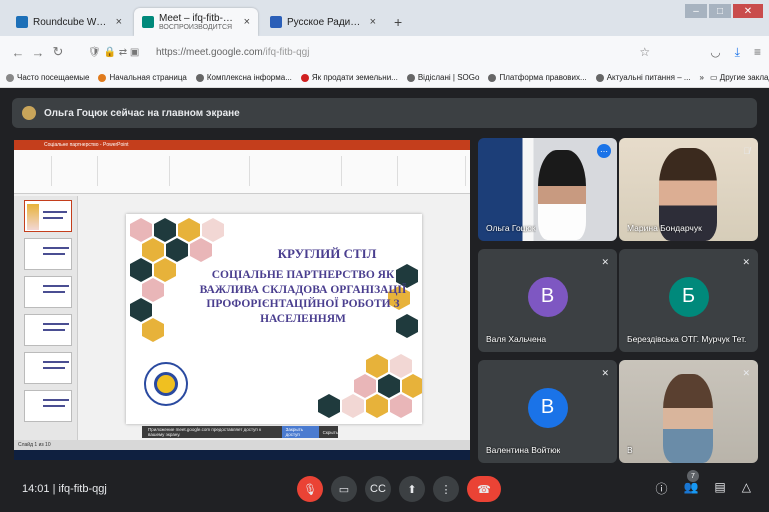  Describe the element at coordinates (118, 52) in the screenshot. I see `site-info-icons: 🛡 🔒 ⇄ ▣` at that location.